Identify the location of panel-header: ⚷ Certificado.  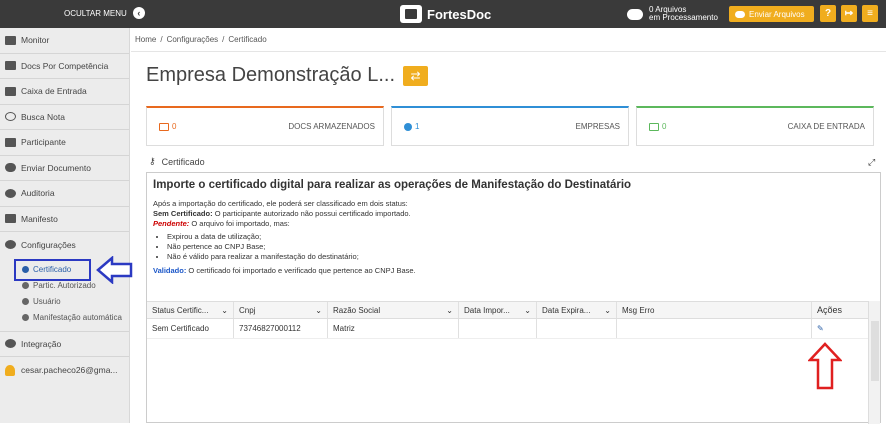
(177, 161).